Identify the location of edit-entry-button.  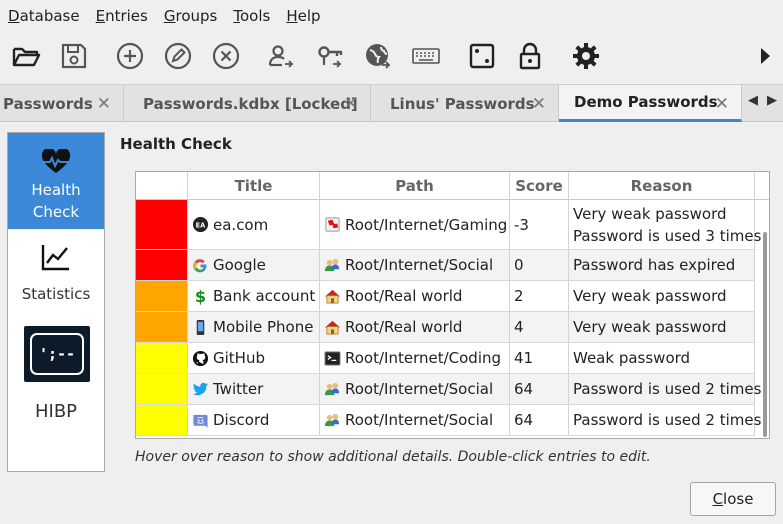
(178, 56).